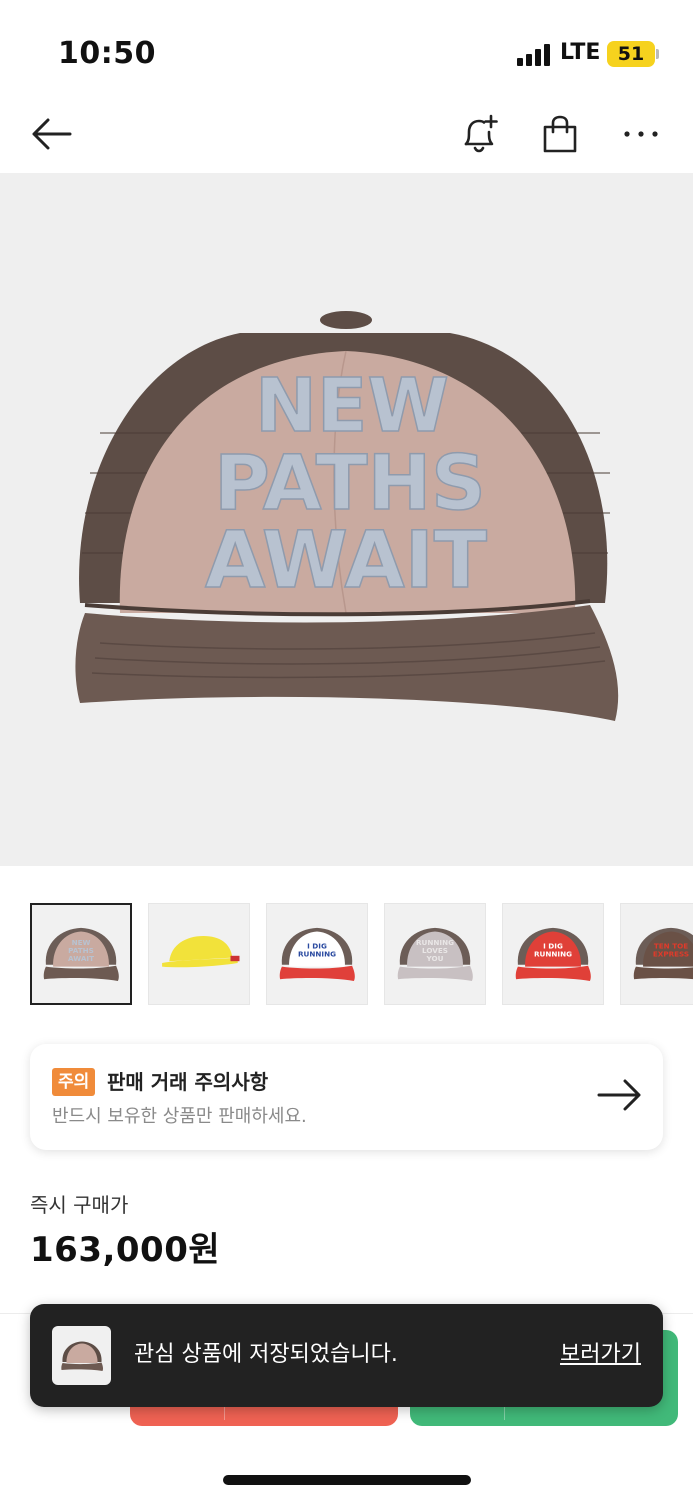 The width and height of the screenshot is (693, 1500). I want to click on thumbnail-6: TEN TOE EXPRESS, so click(656, 954).